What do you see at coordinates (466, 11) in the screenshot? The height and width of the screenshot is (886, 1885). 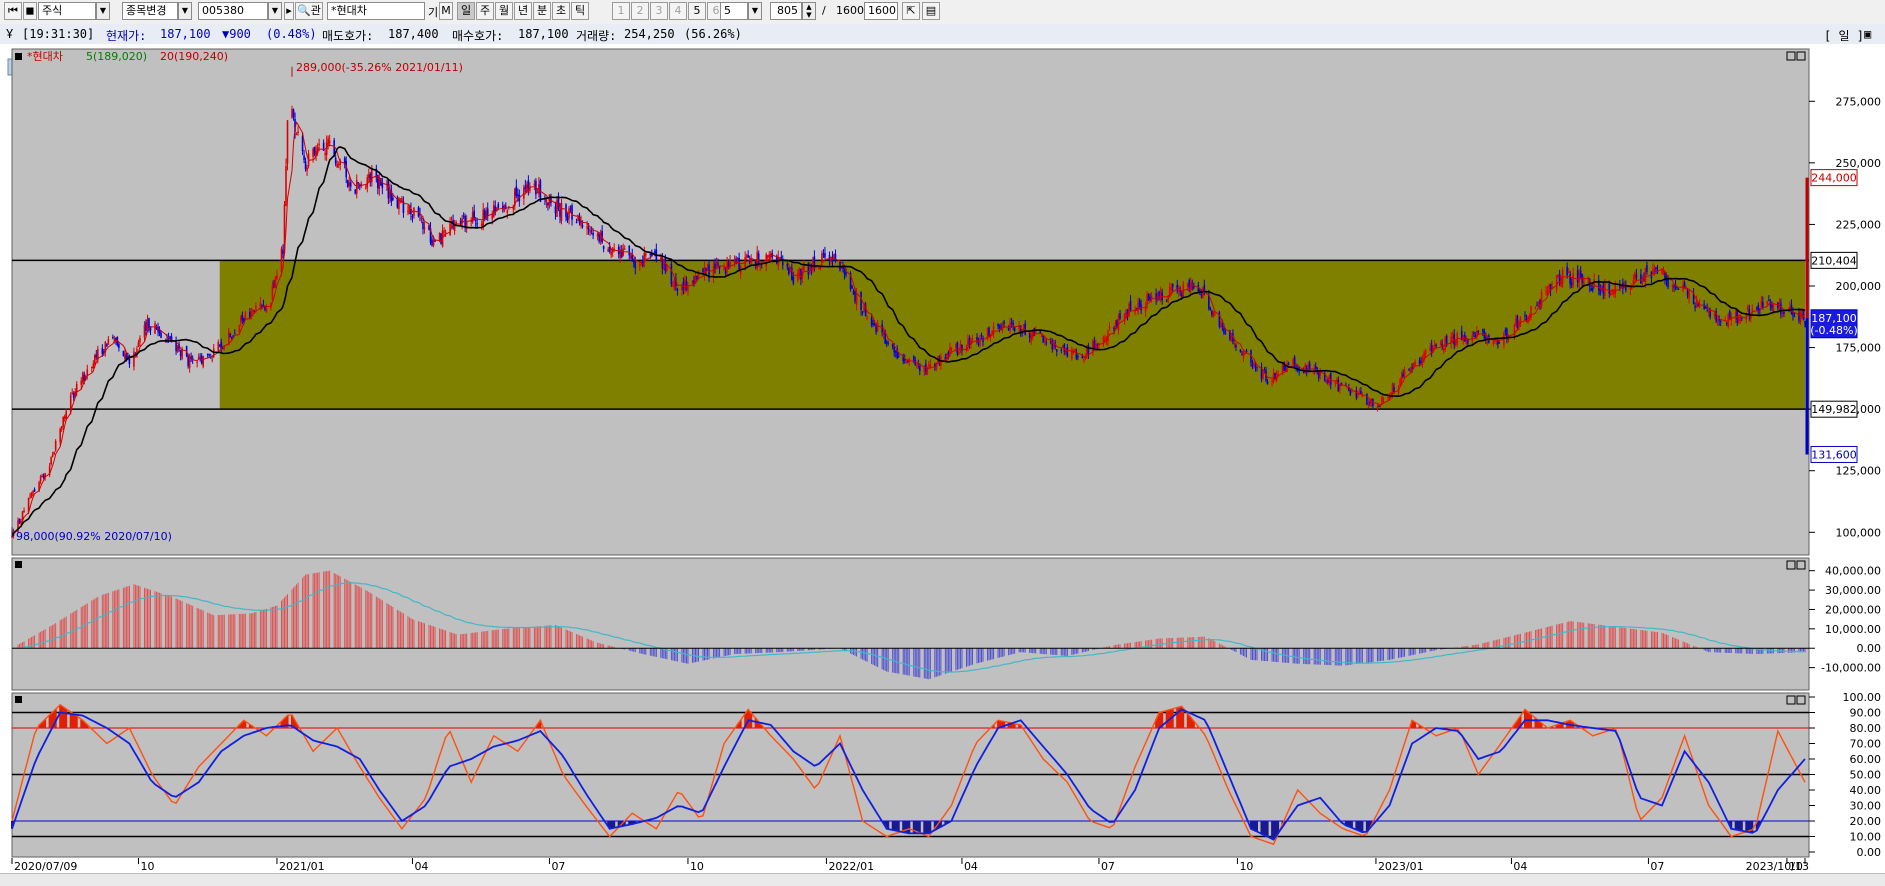 I see `period-day-button: 일` at bounding box center [466, 11].